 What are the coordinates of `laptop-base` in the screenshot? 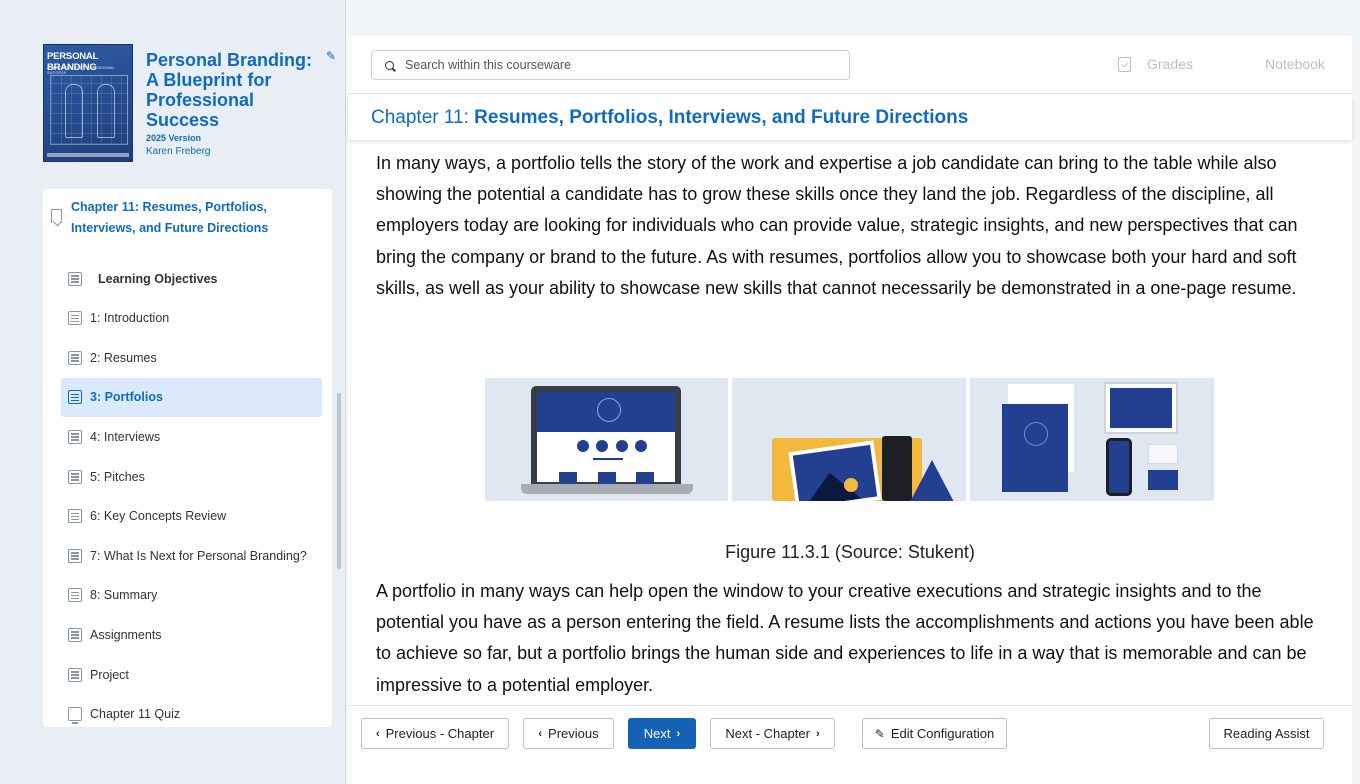 It's located at (607, 489).